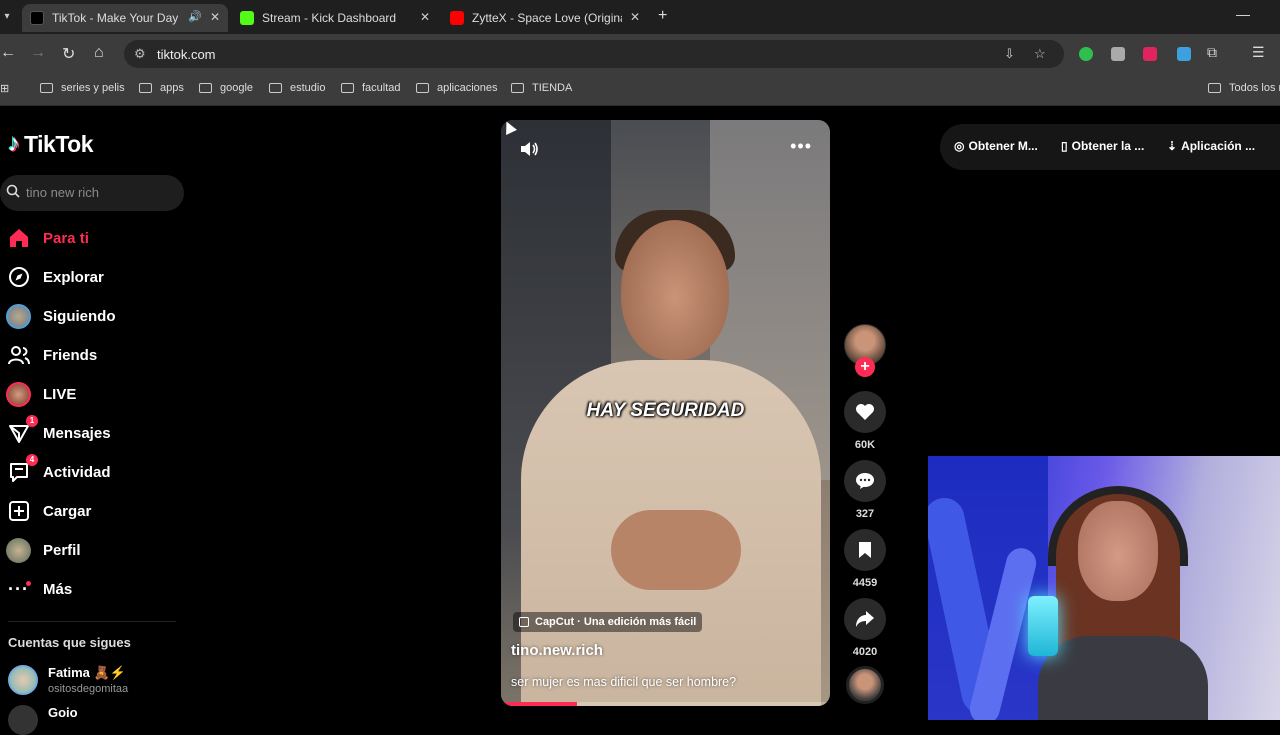 This screenshot has width=1280, height=735. Describe the element at coordinates (865, 685) in the screenshot. I see `music-disc-avatar` at that location.